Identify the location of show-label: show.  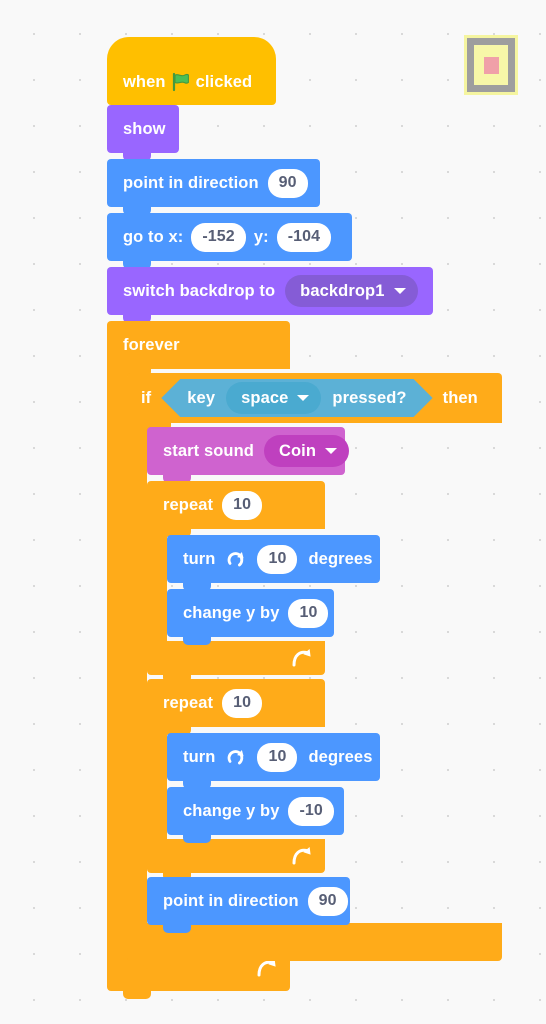
(144, 128).